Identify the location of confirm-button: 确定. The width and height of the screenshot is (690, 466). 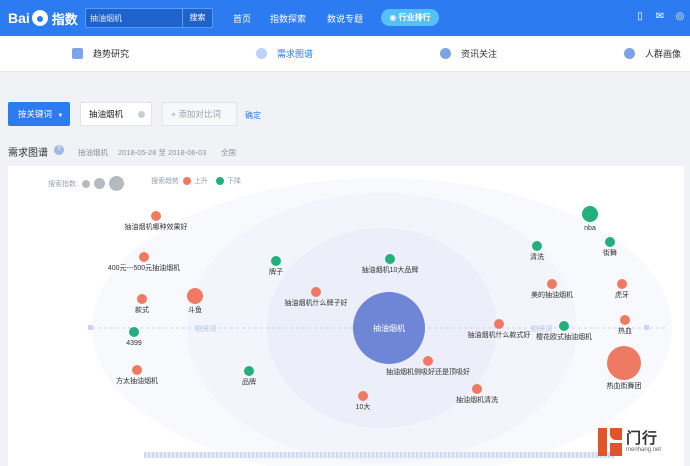
(253, 115).